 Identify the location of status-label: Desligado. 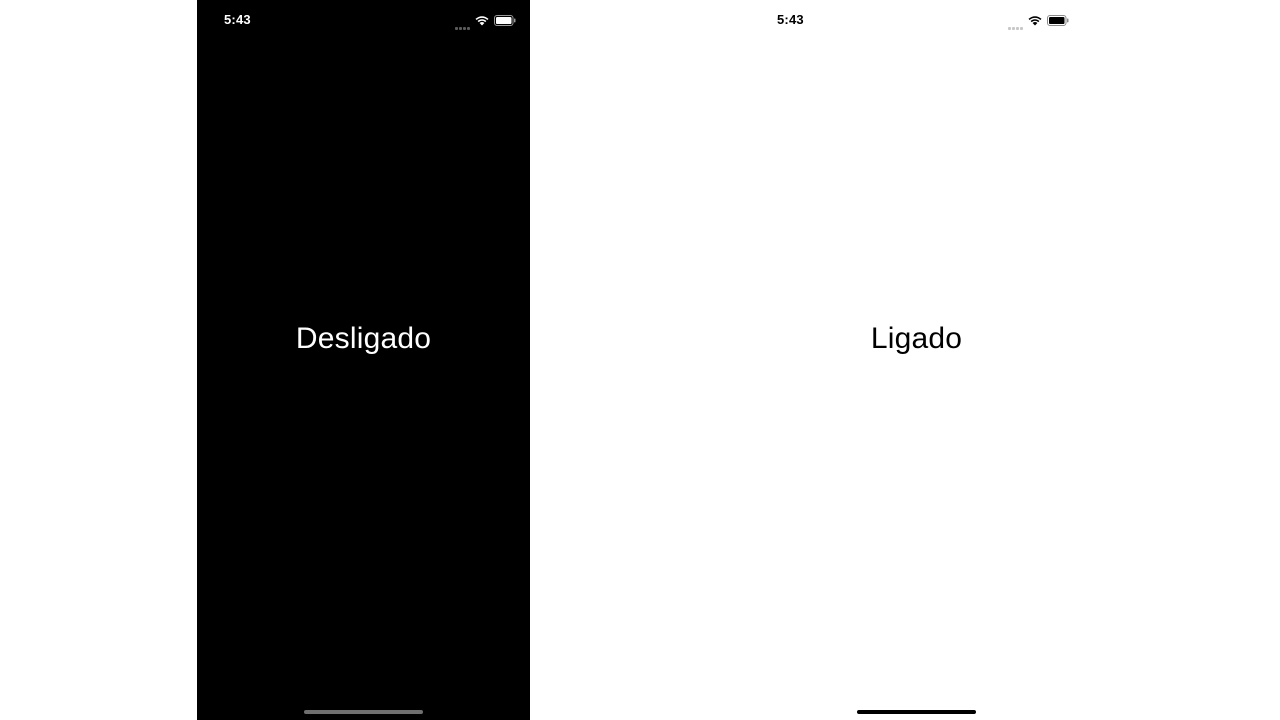
(363, 338).